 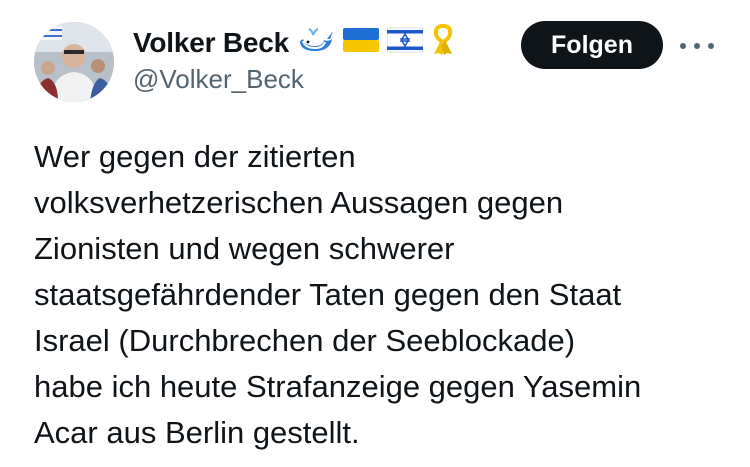 What do you see at coordinates (218, 79) in the screenshot?
I see `user-handle: @Volker_Beck` at bounding box center [218, 79].